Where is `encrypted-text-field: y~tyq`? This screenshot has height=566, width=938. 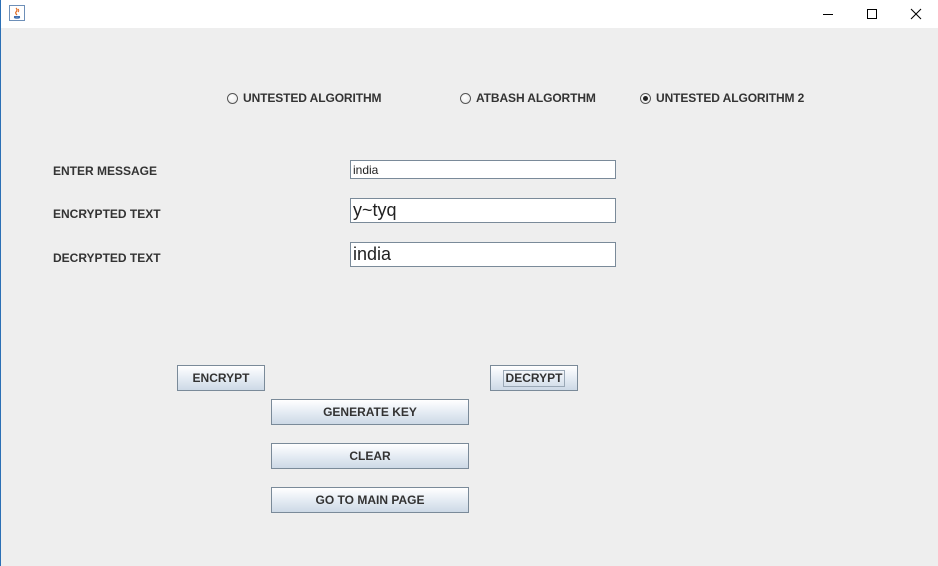
encrypted-text-field: y~tyq is located at coordinates (483, 210).